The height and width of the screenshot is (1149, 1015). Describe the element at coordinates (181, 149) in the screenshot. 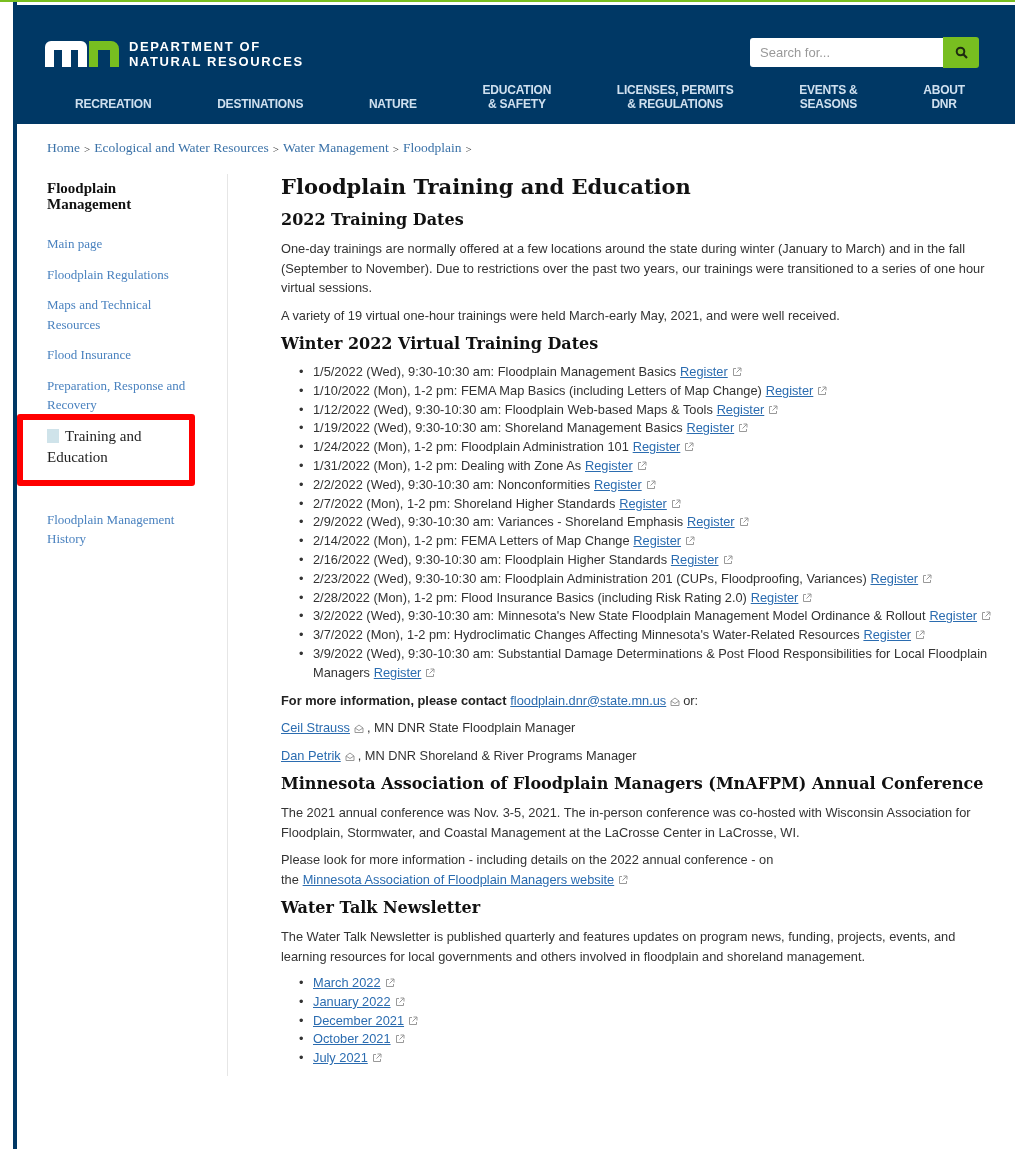

I see `breadcrumb-link: Ecological and Water Resources` at that location.